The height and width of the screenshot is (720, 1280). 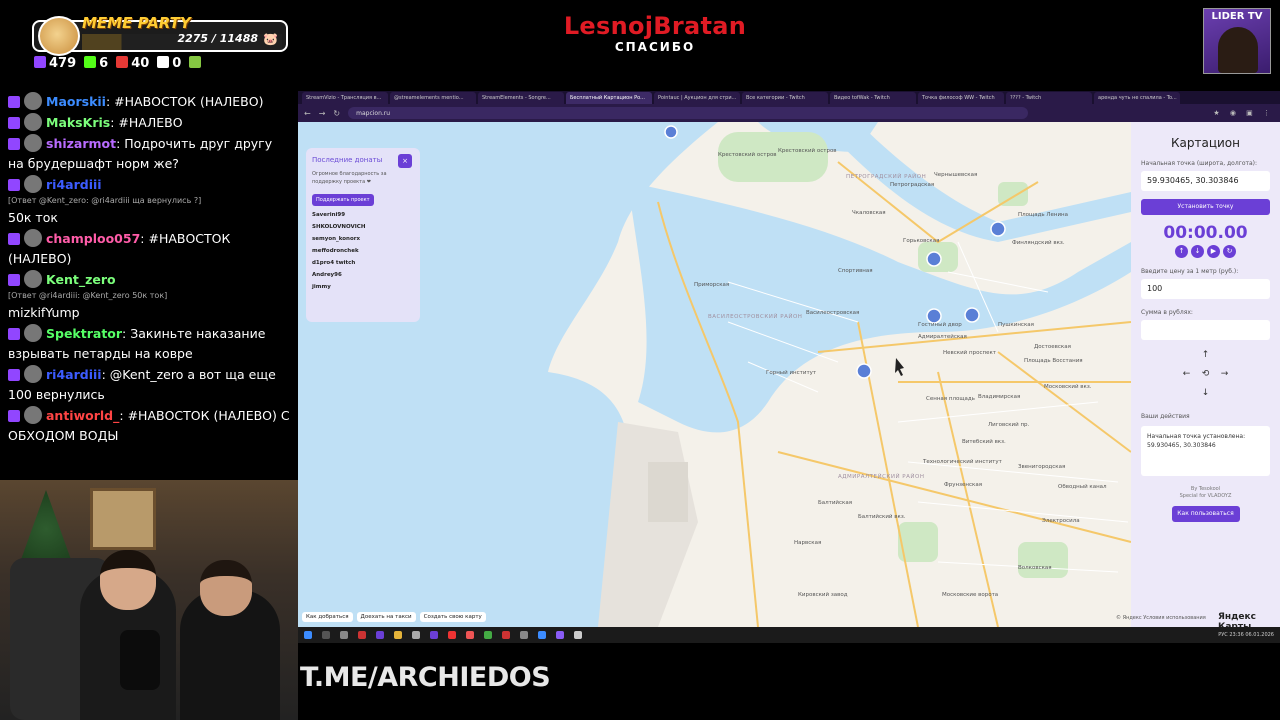 I want to click on chat-message: Maorskii: #НАВОСТОК (НАЛЕВО), so click(x=149, y=102).